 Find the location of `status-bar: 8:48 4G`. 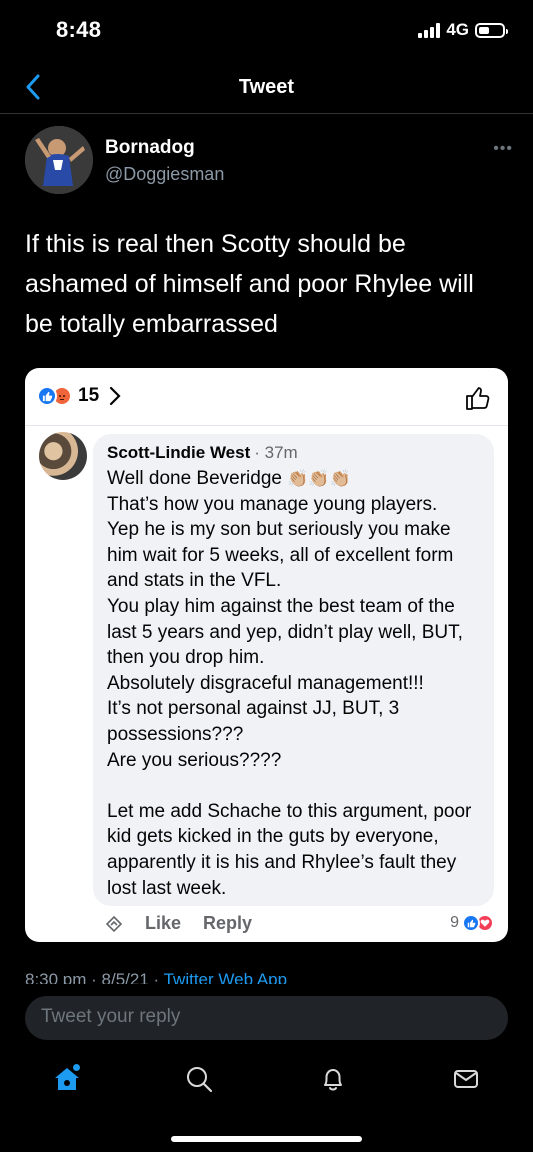

status-bar: 8:48 4G is located at coordinates (266, 31).